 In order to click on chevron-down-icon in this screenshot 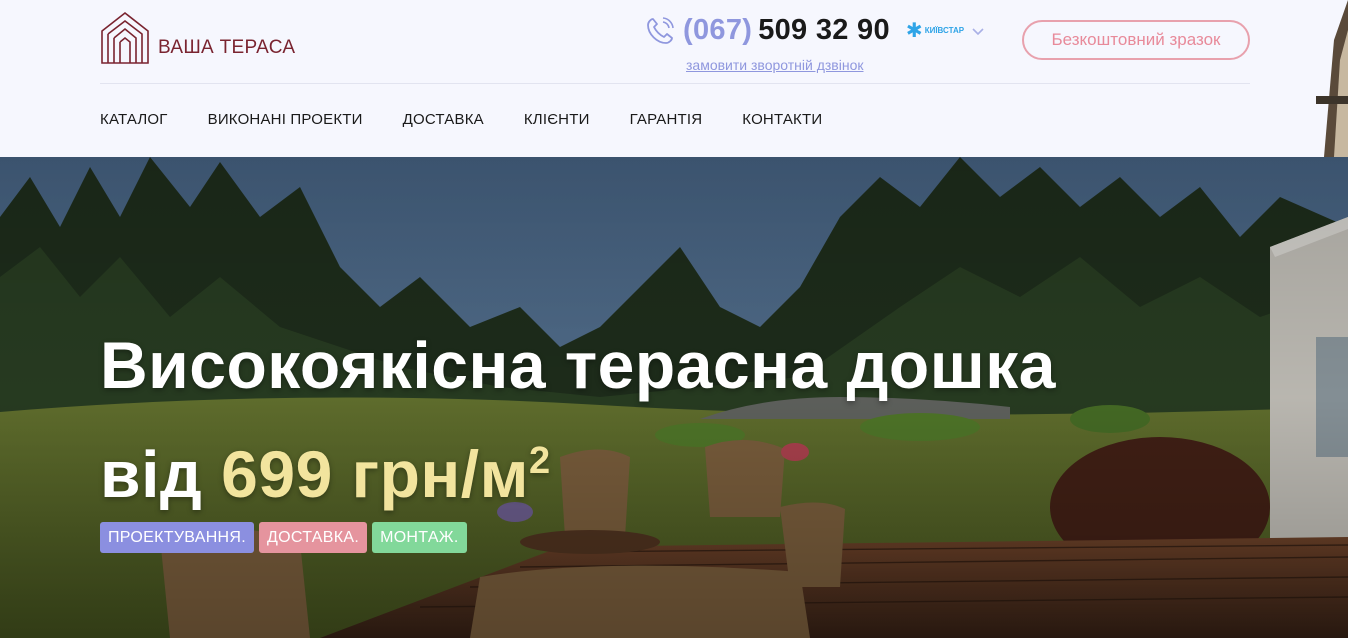, I will do `click(978, 31)`.